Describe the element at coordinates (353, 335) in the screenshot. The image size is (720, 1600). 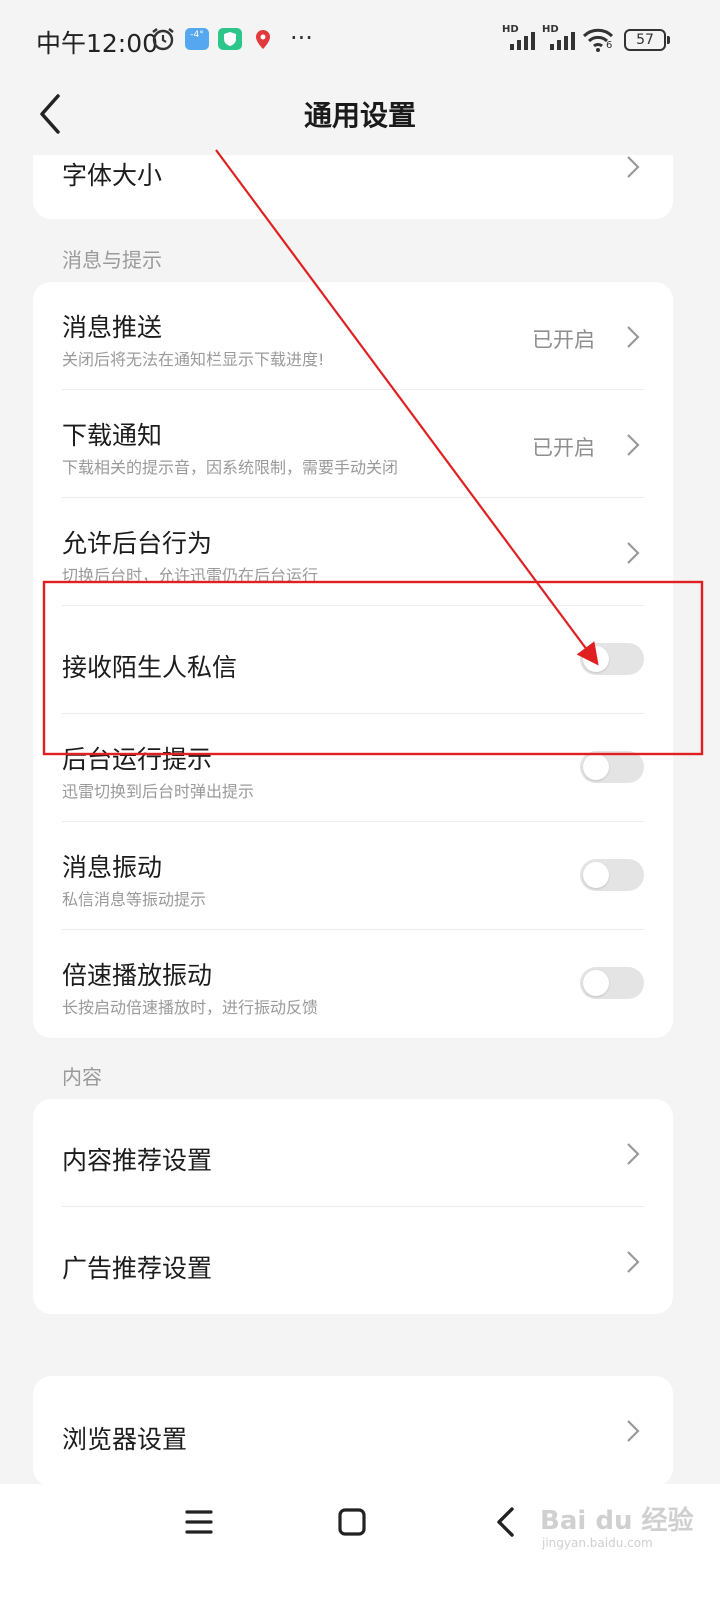
I see `message-push-row: 消息推送 关闭后将无法在通知栏显示下载进度! 已开启` at that location.